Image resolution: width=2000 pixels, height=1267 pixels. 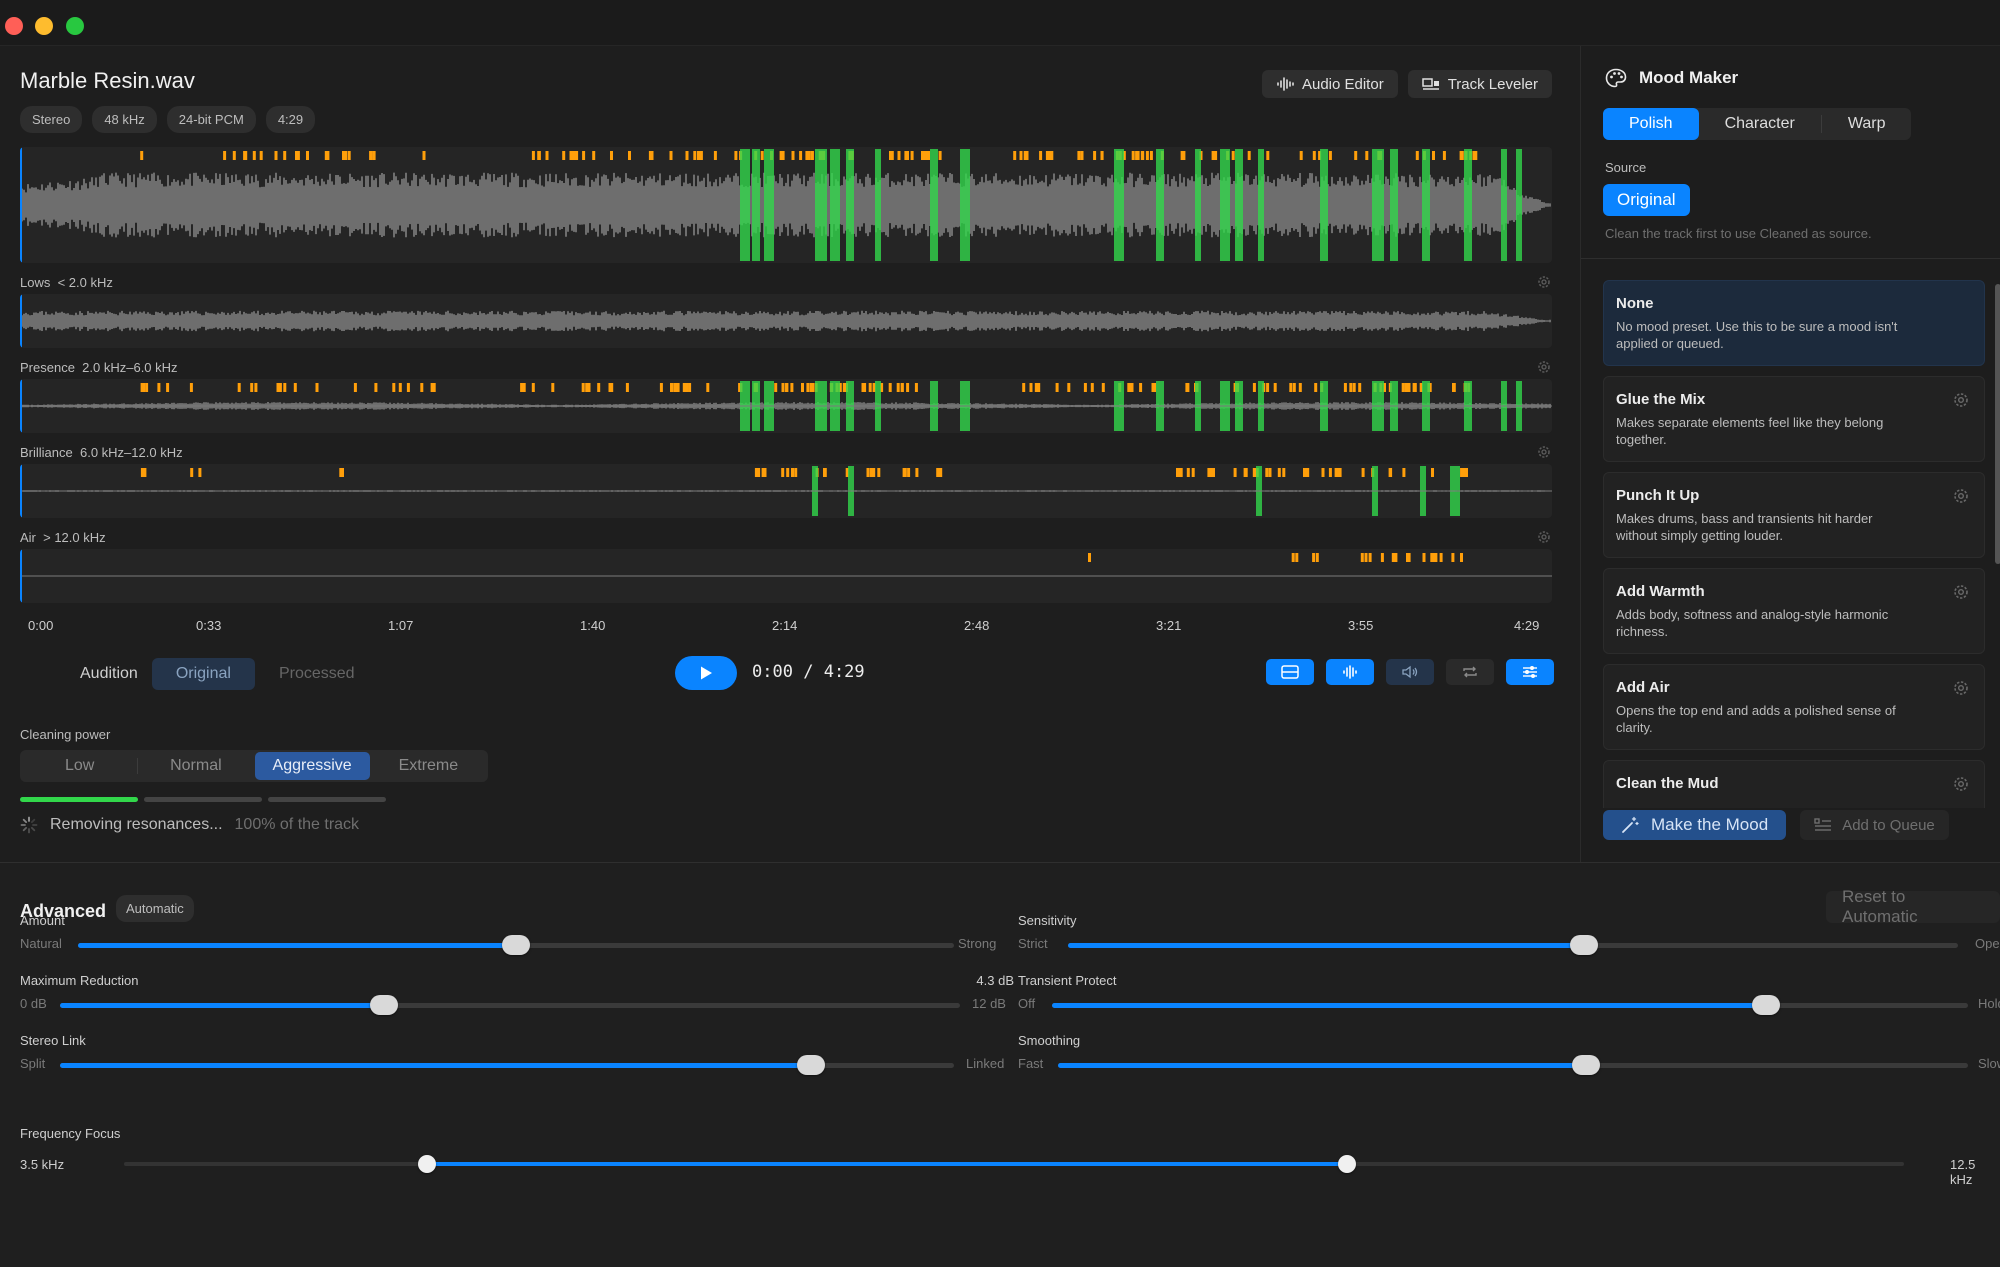 What do you see at coordinates (44, 26) in the screenshot?
I see `minimize-window-button` at bounding box center [44, 26].